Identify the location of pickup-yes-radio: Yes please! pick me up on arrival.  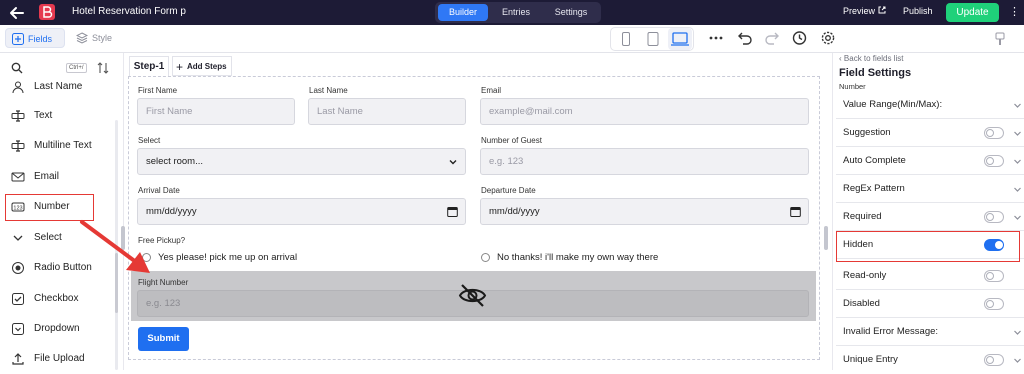
(219, 257).